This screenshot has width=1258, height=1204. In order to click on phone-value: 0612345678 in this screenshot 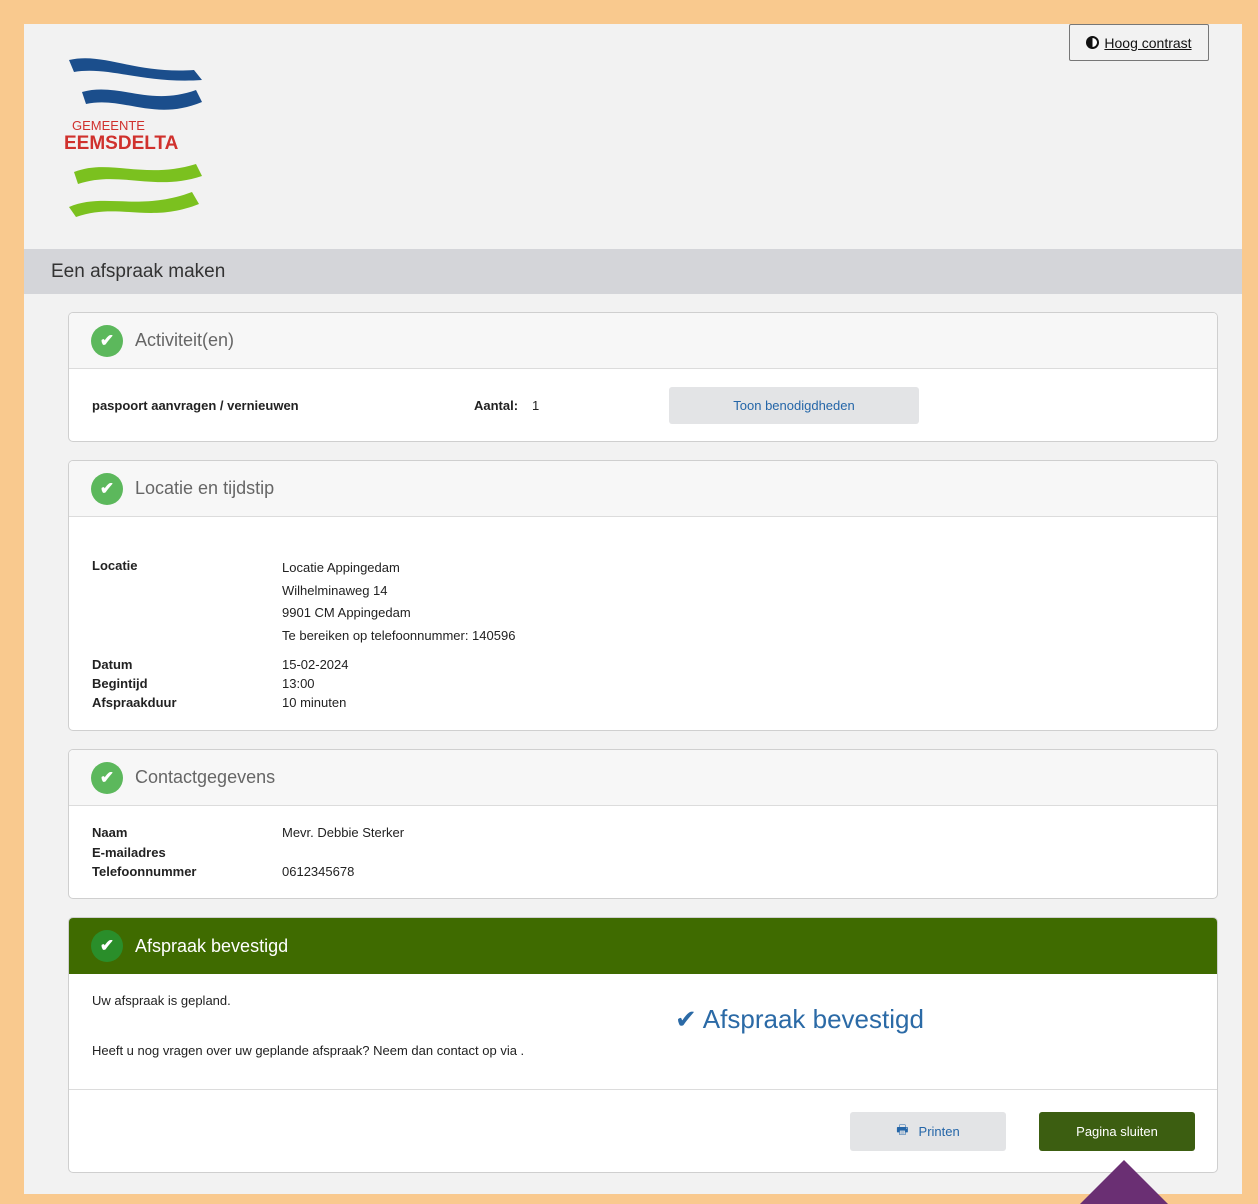, I will do `click(318, 871)`.